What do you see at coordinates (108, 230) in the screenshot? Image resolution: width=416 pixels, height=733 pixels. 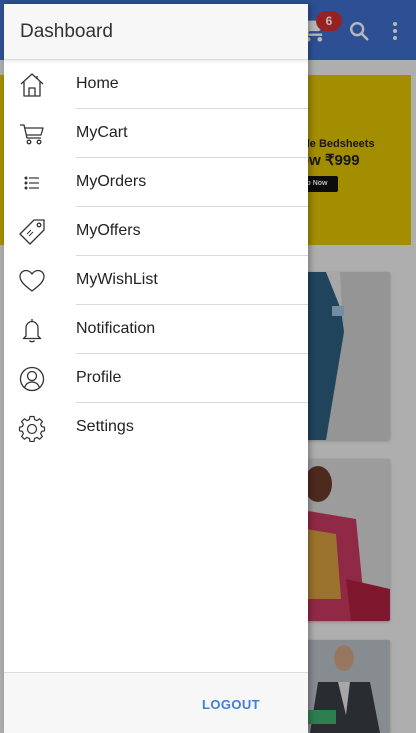 I see `menu-item-label: MyOffers` at bounding box center [108, 230].